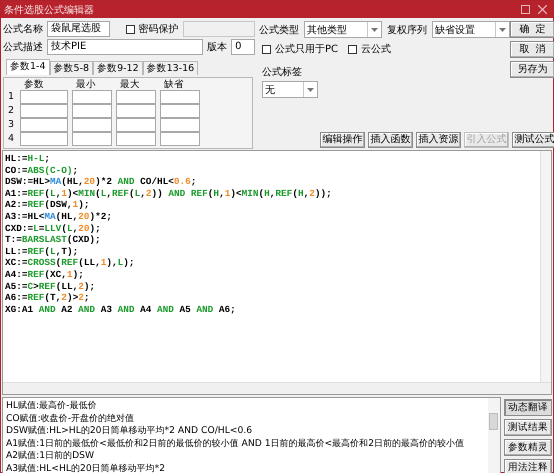  What do you see at coordinates (438, 140) in the screenshot?
I see `toolbar-button: 插入资源` at bounding box center [438, 140].